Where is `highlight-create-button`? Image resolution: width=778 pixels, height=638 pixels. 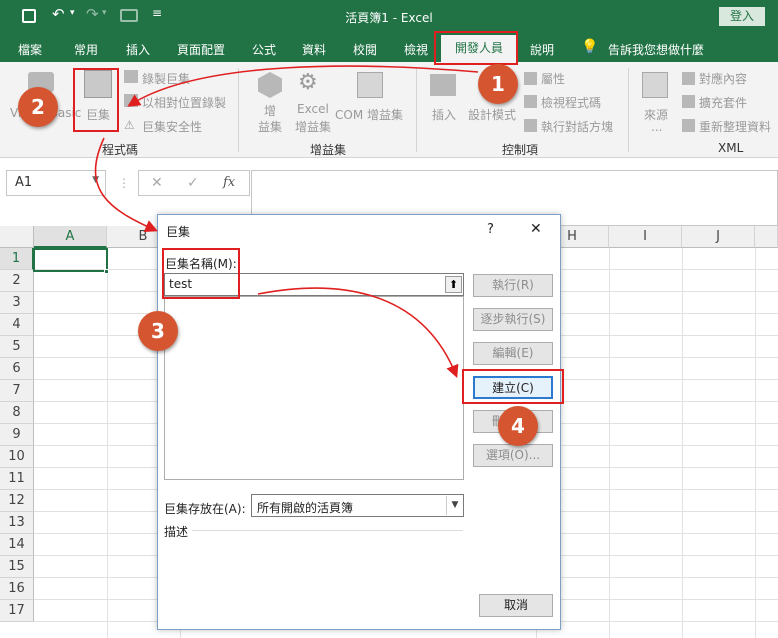
highlight-create-button is located at coordinates (513, 386).